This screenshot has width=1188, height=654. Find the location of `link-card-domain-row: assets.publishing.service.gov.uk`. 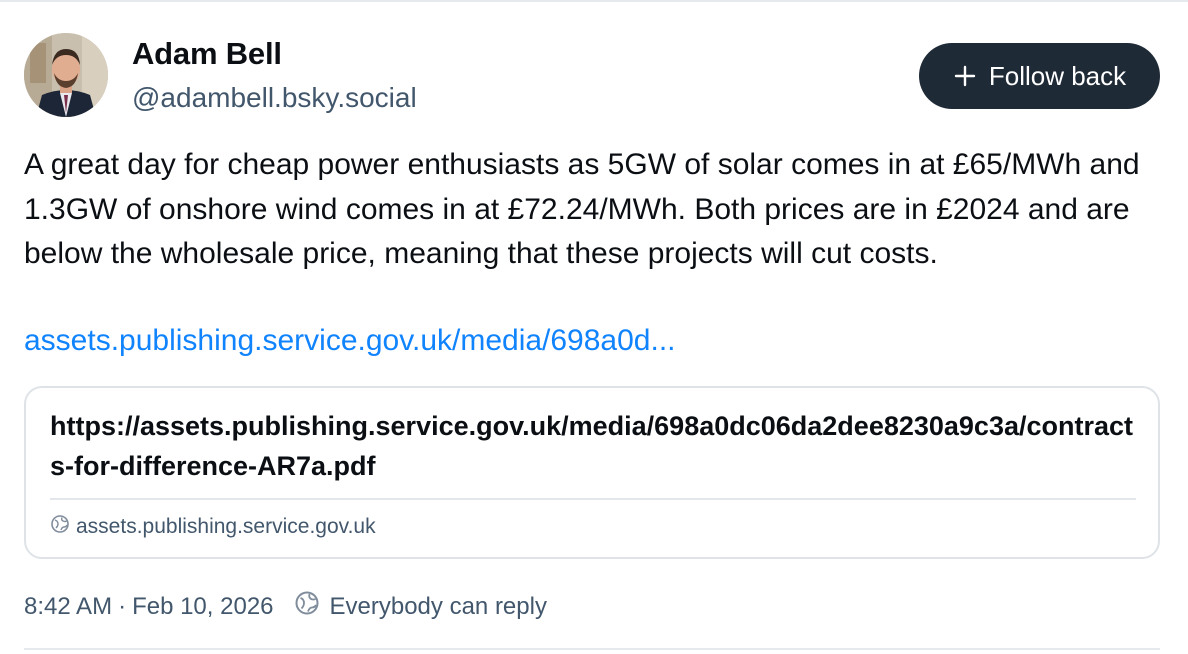

link-card-domain-row: assets.publishing.service.gov.uk is located at coordinates (213, 526).